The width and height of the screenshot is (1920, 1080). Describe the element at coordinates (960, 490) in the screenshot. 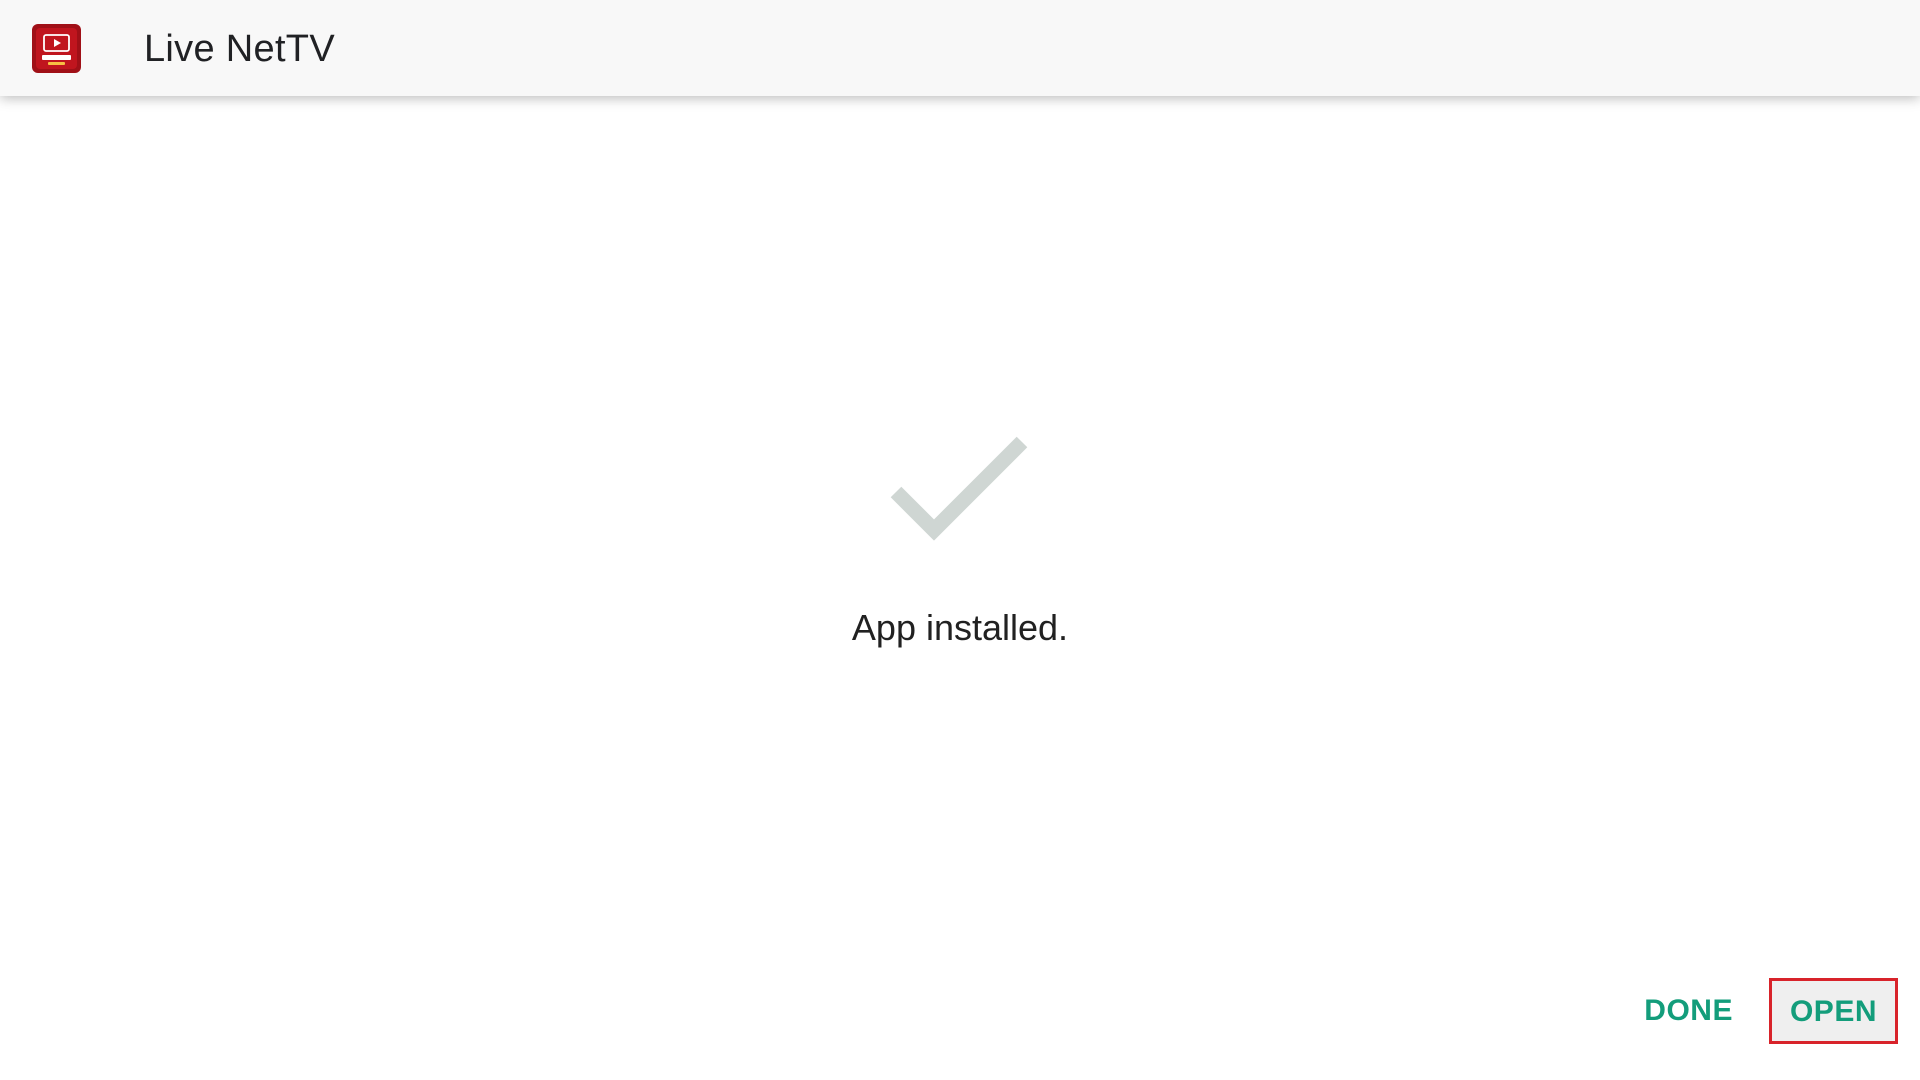

I see `checkmark-icon` at that location.